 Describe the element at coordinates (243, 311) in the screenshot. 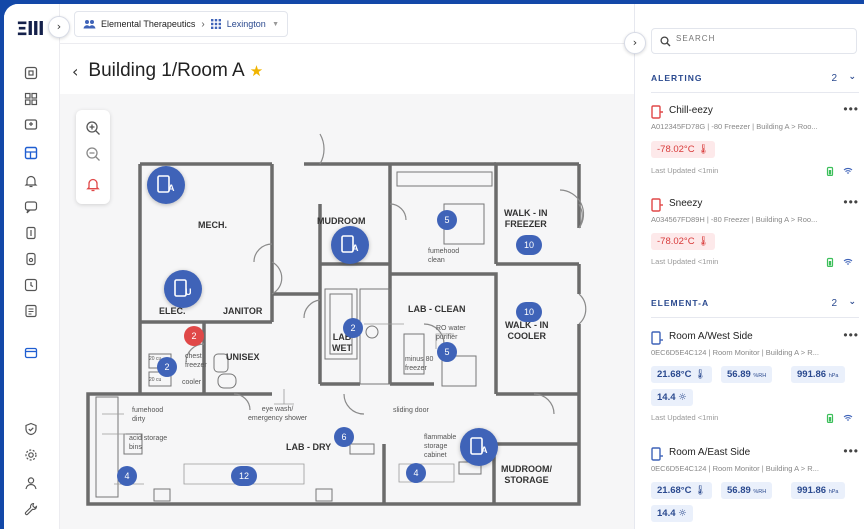

I see `room-label-janitor: JANITOR` at that location.